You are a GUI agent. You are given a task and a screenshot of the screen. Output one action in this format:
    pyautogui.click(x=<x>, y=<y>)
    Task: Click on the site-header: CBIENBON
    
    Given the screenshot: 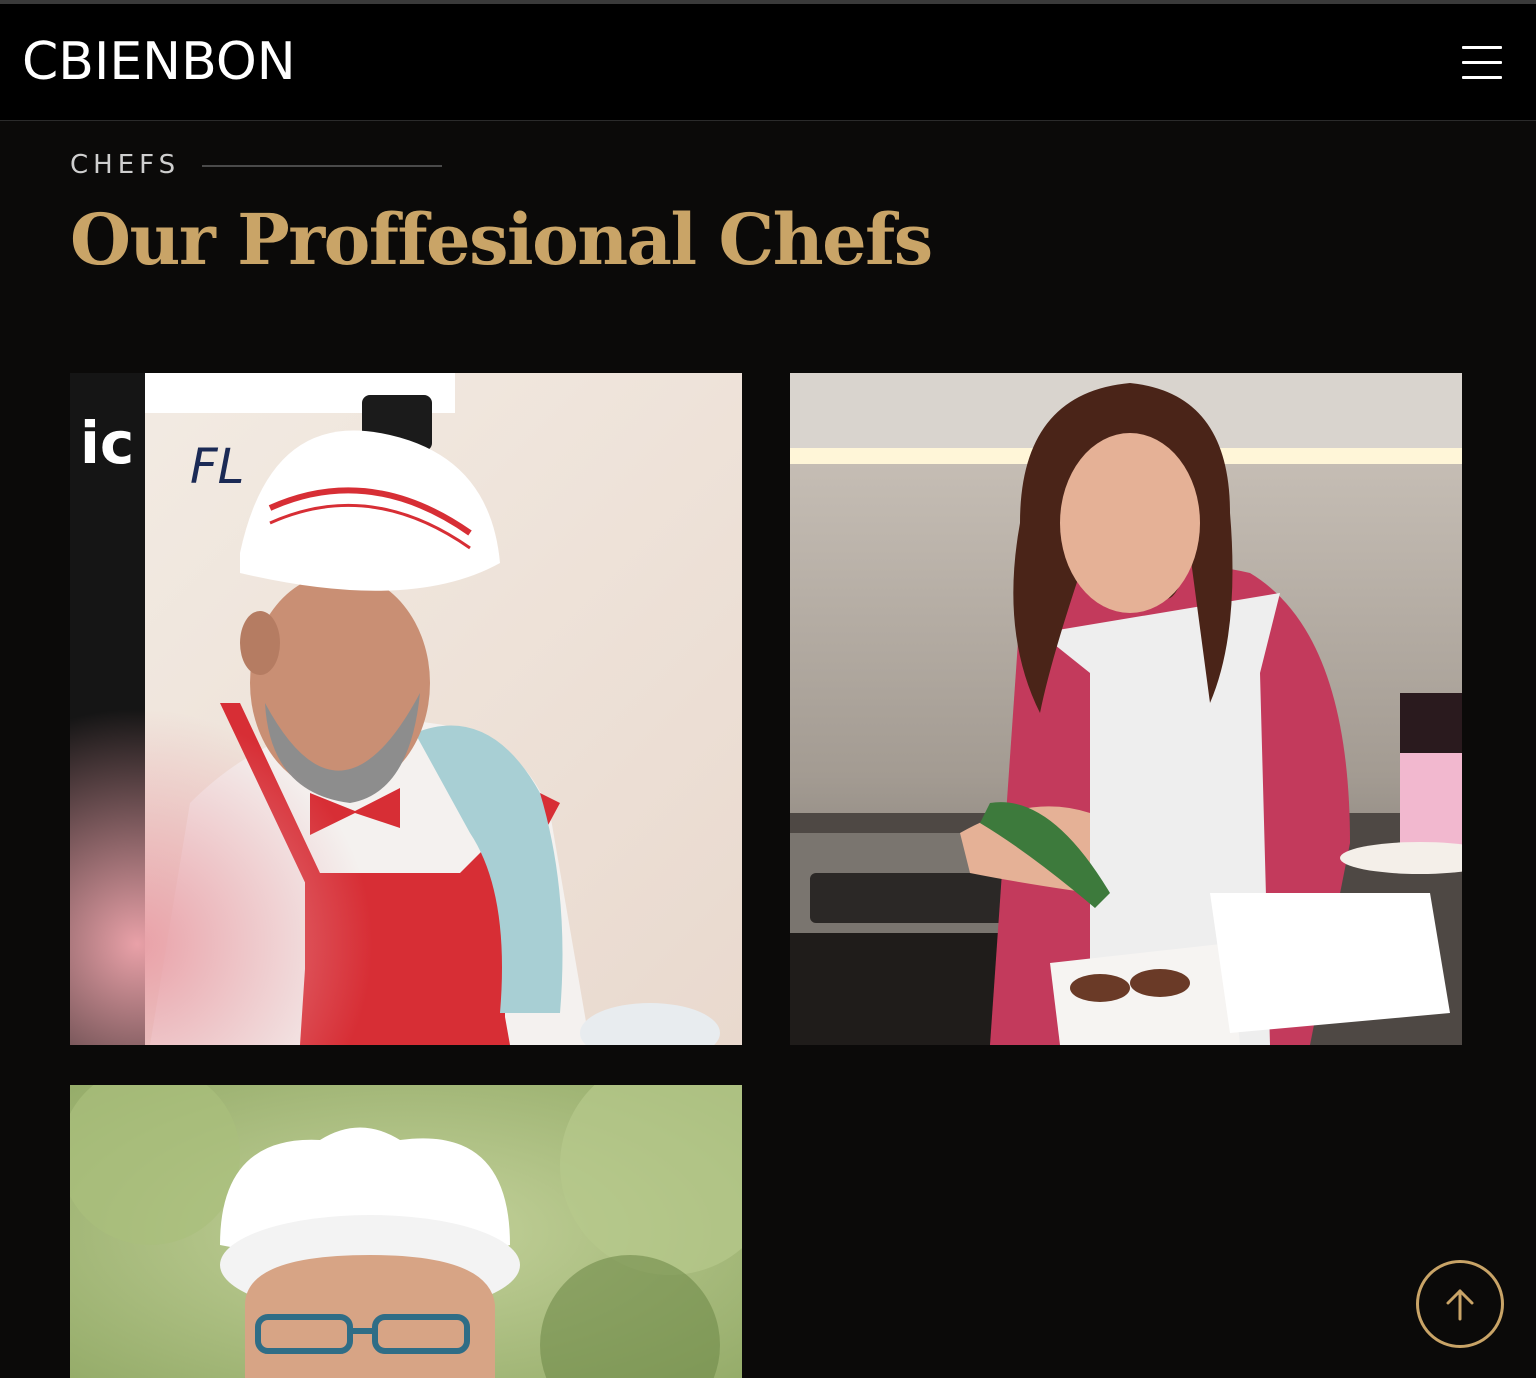 What is the action you would take?
    pyautogui.click(x=768, y=62)
    